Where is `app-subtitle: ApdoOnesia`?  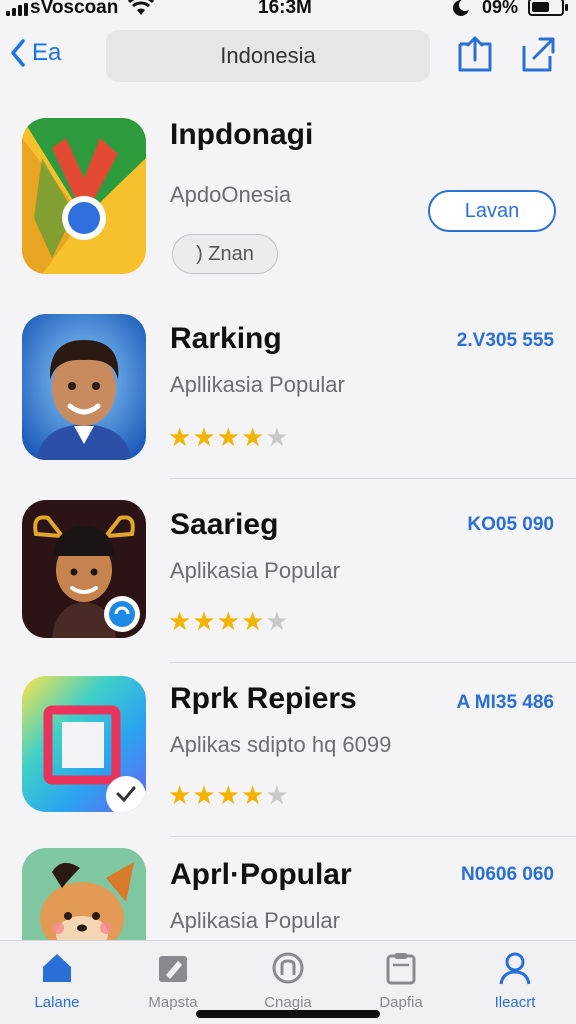 app-subtitle: ApdoOnesia is located at coordinates (231, 194).